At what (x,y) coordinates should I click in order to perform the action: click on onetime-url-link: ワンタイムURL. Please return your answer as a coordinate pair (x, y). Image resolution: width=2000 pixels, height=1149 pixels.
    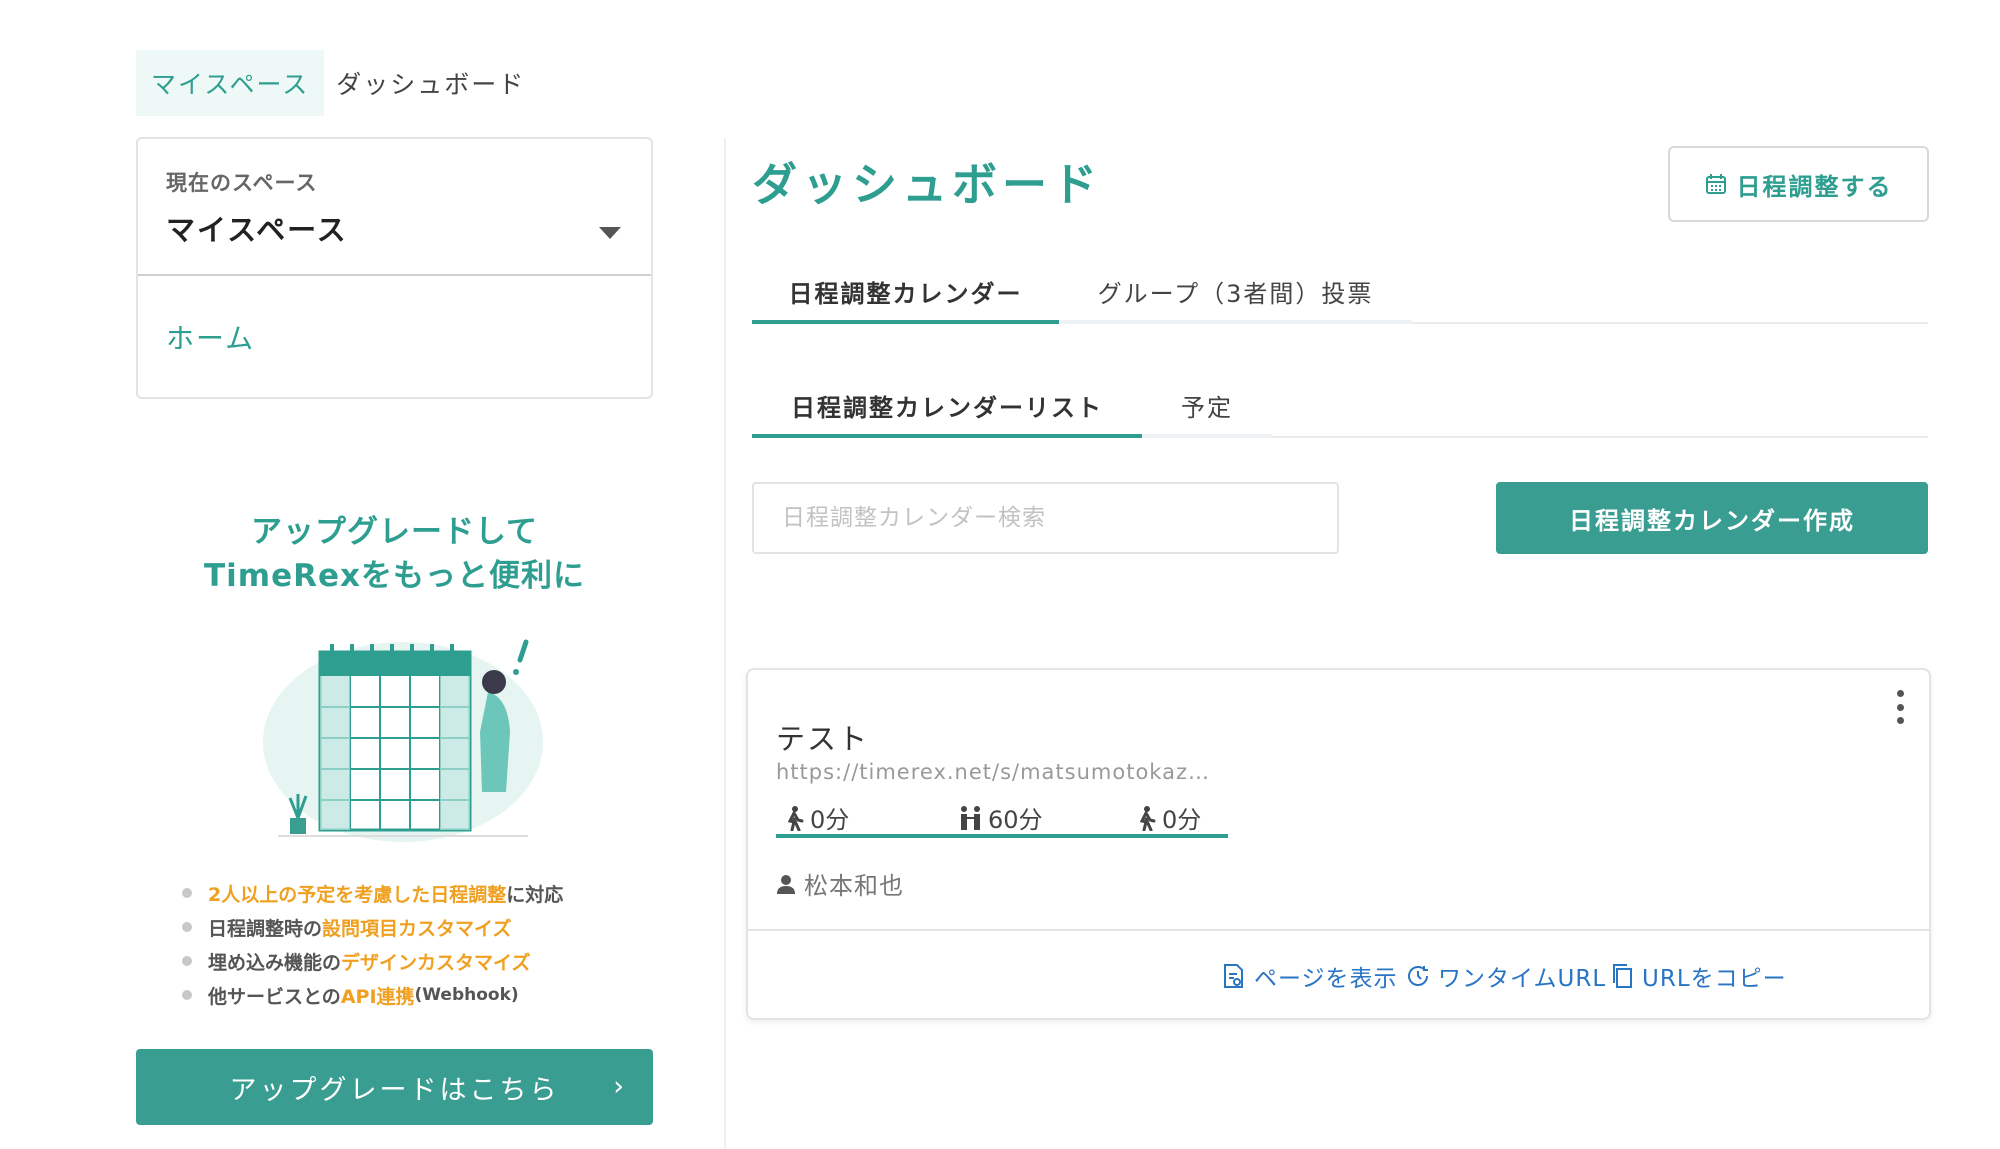
    Looking at the image, I should click on (1506, 976).